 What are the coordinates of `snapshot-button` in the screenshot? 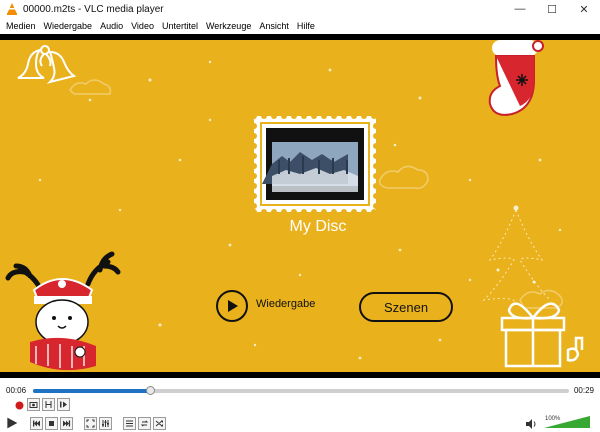 It's located at (33, 404).